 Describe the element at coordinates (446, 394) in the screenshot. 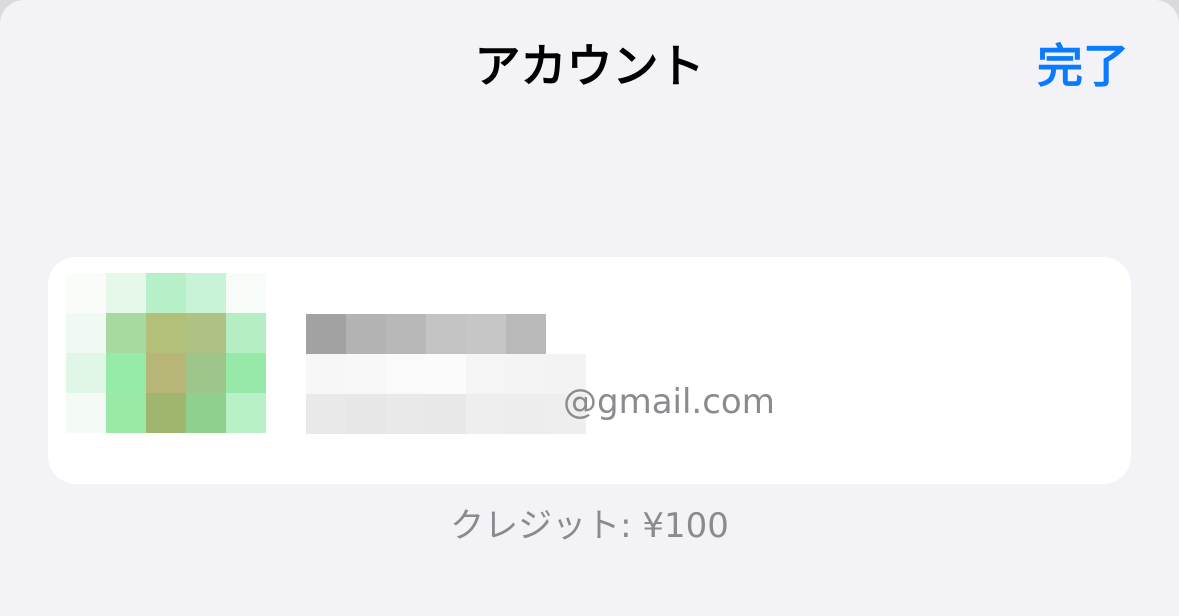

I see `account-email-redacted` at that location.